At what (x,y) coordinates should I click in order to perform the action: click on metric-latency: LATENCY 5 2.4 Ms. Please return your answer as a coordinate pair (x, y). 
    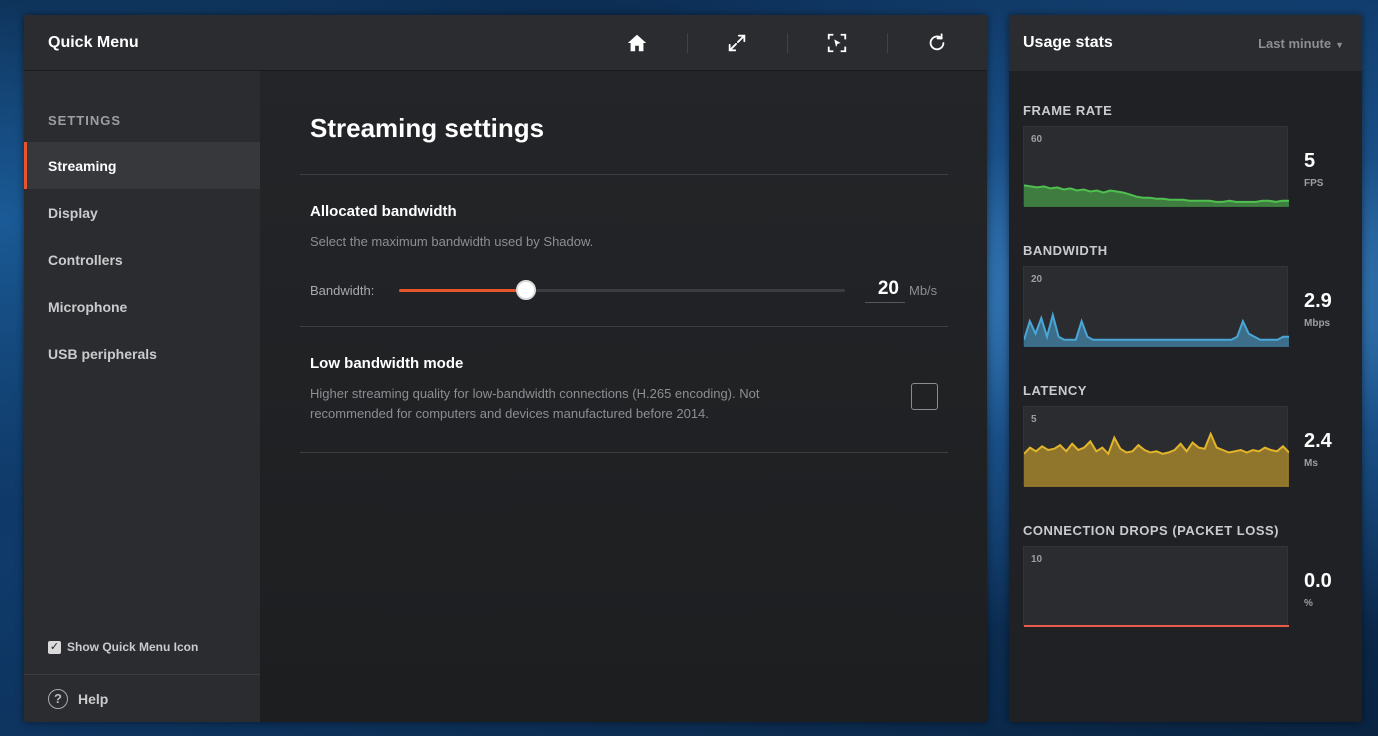
    Looking at the image, I should click on (1188, 438).